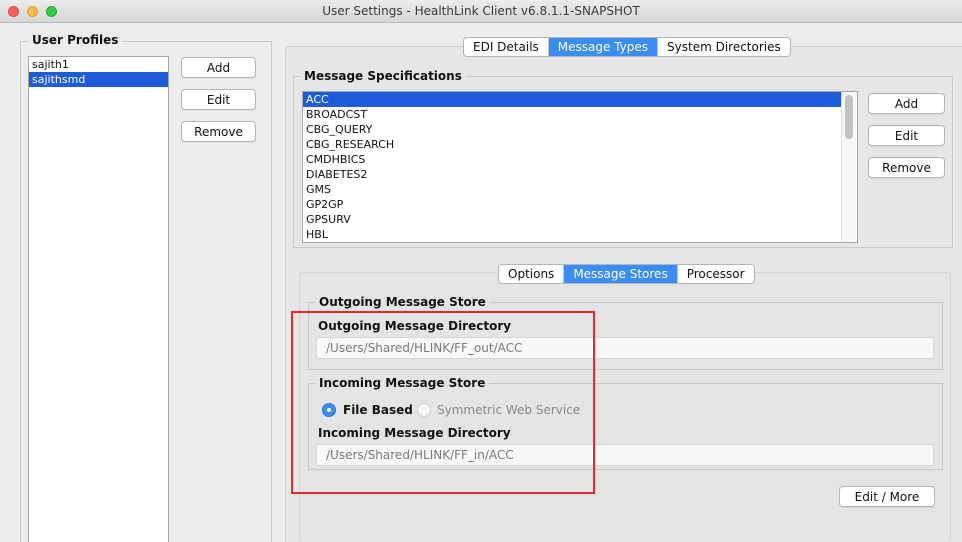 Image resolution: width=962 pixels, height=542 pixels. I want to click on tab-message-stores: Message Stores, so click(621, 274).